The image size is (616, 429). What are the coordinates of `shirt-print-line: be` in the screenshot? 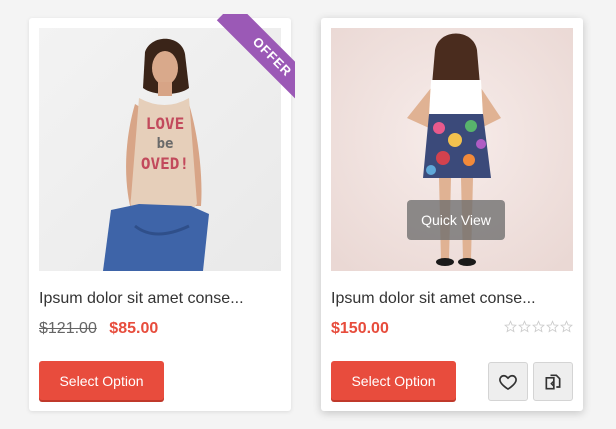 It's located at (165, 144).